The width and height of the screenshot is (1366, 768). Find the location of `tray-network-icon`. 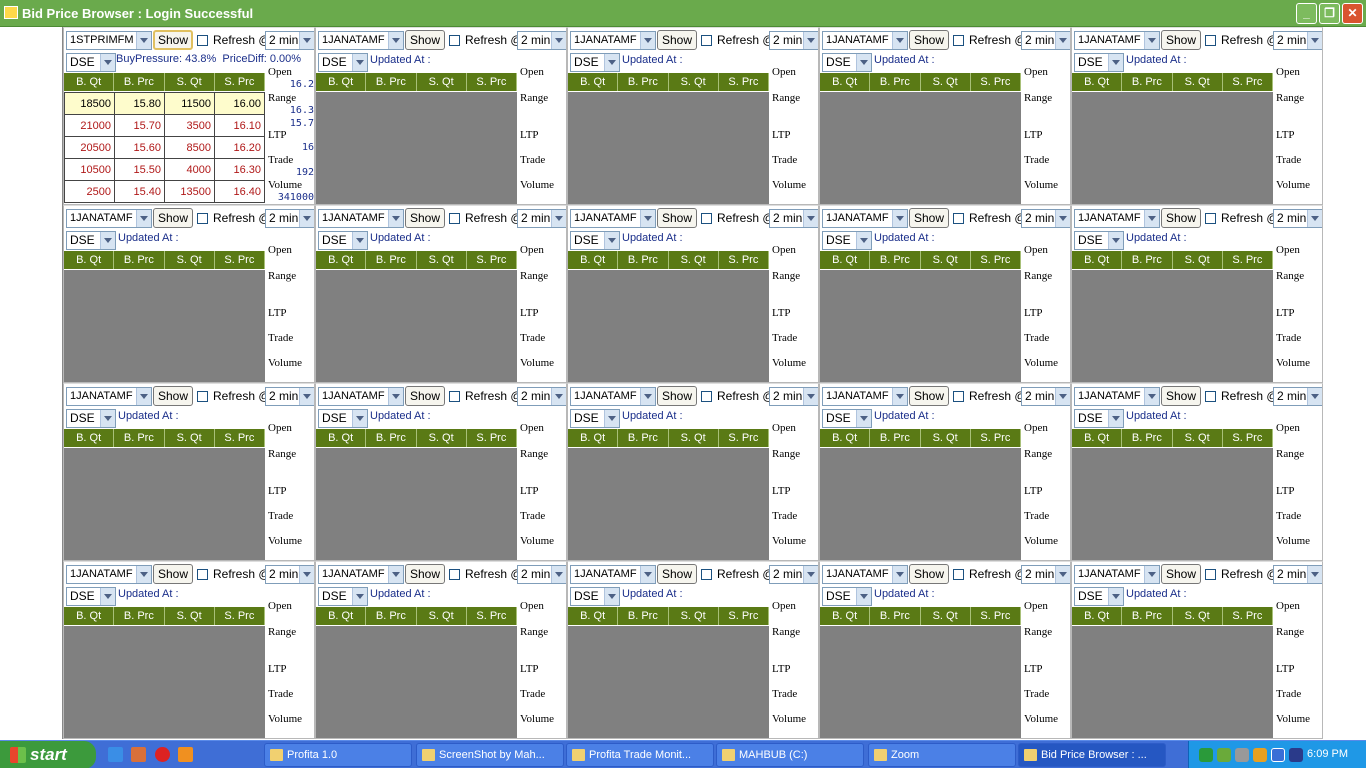

tray-network-icon is located at coordinates (1224, 755).